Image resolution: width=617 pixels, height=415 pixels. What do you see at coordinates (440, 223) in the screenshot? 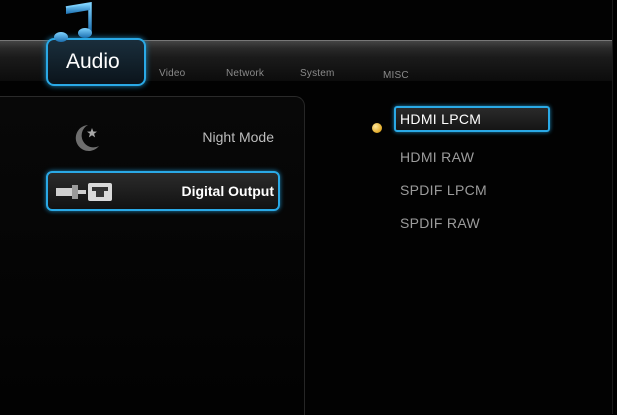
I see `option-label: SPDIF RAW` at bounding box center [440, 223].